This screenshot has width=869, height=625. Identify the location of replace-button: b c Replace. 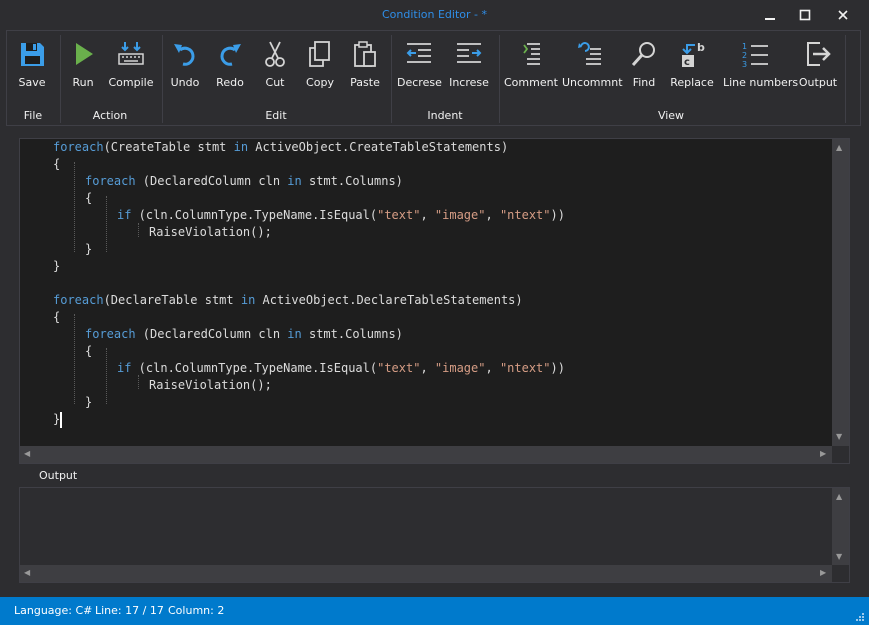
(692, 66).